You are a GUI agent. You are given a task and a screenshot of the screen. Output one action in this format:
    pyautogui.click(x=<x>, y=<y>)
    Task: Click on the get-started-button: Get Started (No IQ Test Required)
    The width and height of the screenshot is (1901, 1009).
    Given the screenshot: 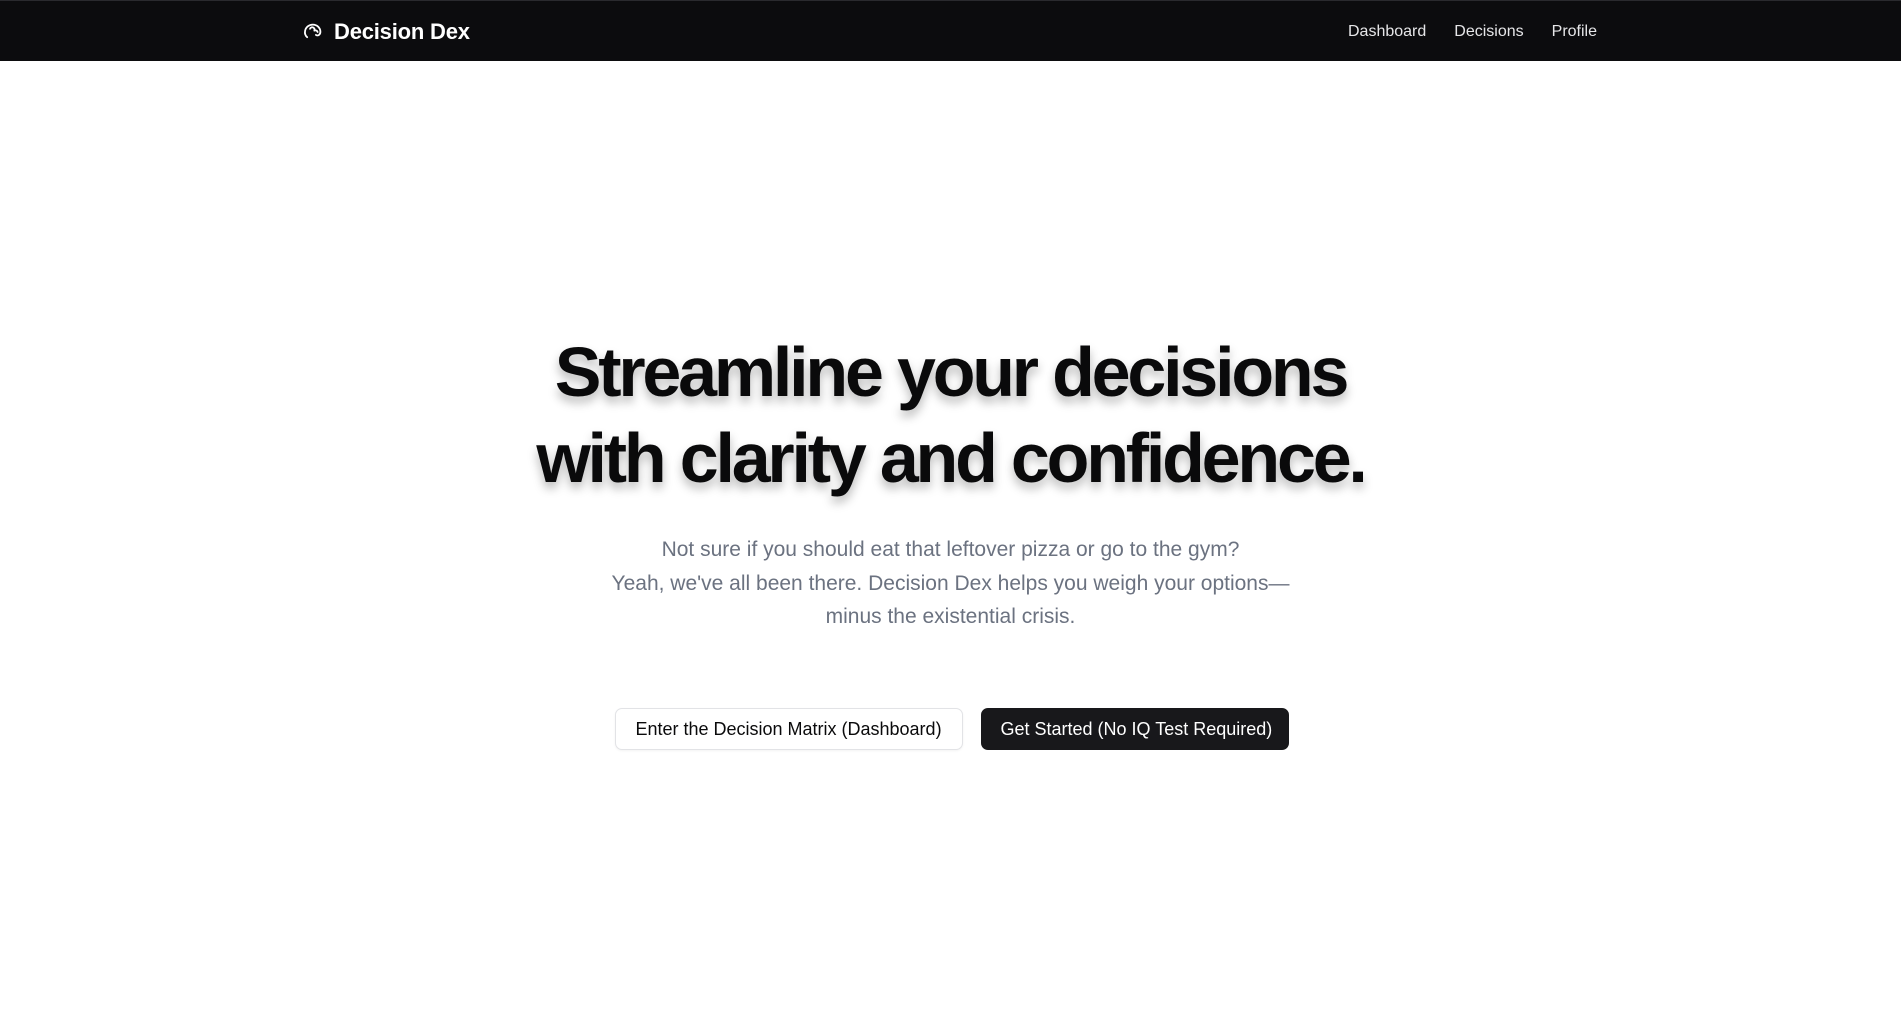 What is the action you would take?
    pyautogui.click(x=1134, y=729)
    